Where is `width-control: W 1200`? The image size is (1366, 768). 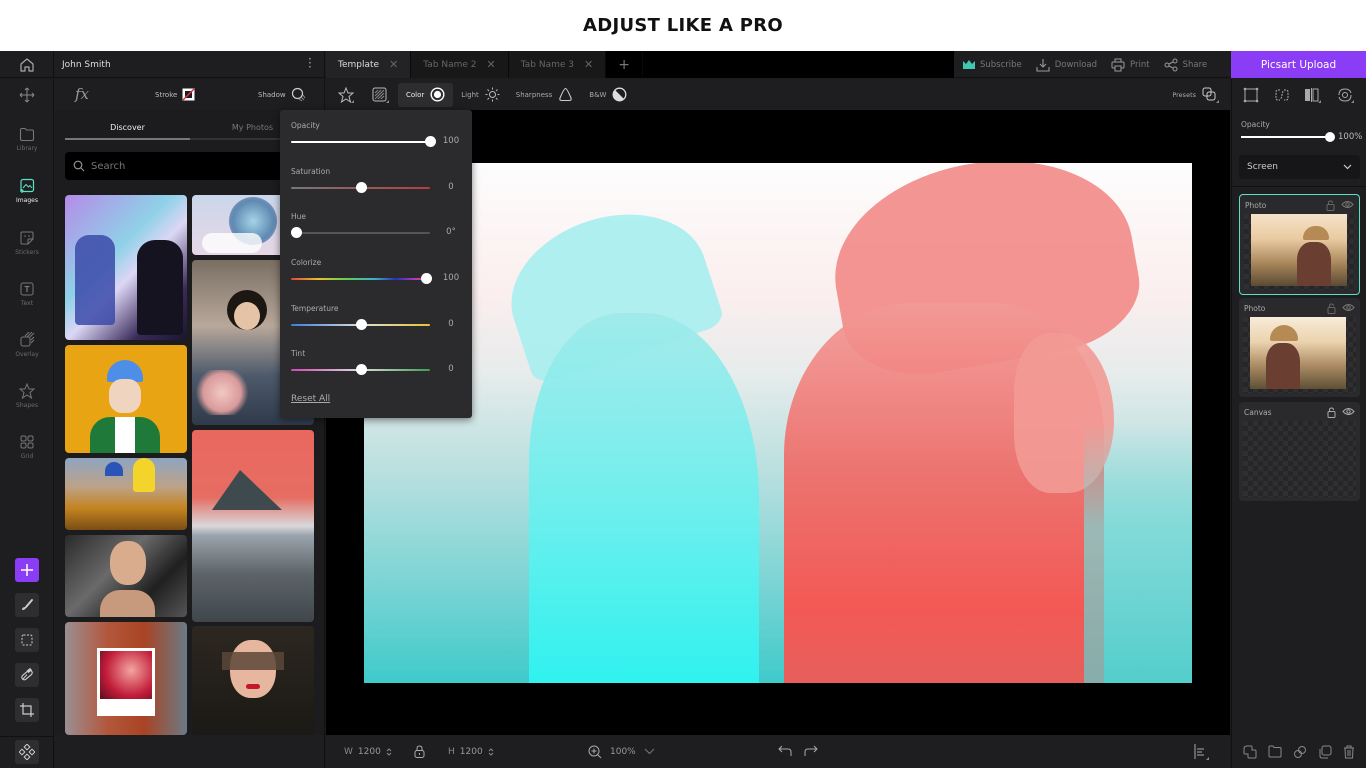
width-control: W 1200 is located at coordinates (368, 752).